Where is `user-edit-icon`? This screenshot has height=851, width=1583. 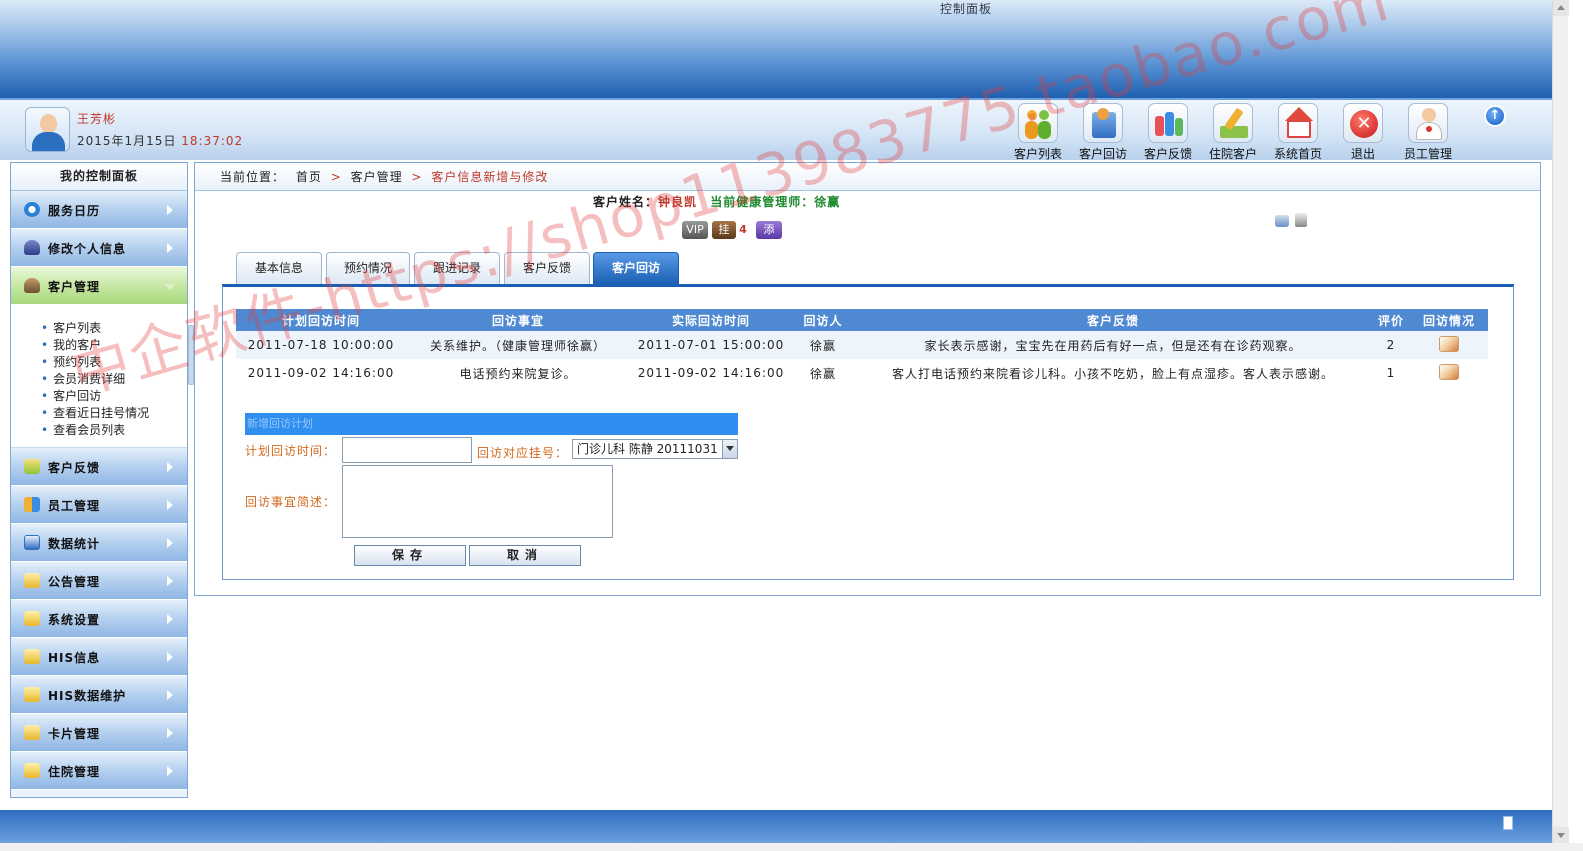 user-edit-icon is located at coordinates (32, 247).